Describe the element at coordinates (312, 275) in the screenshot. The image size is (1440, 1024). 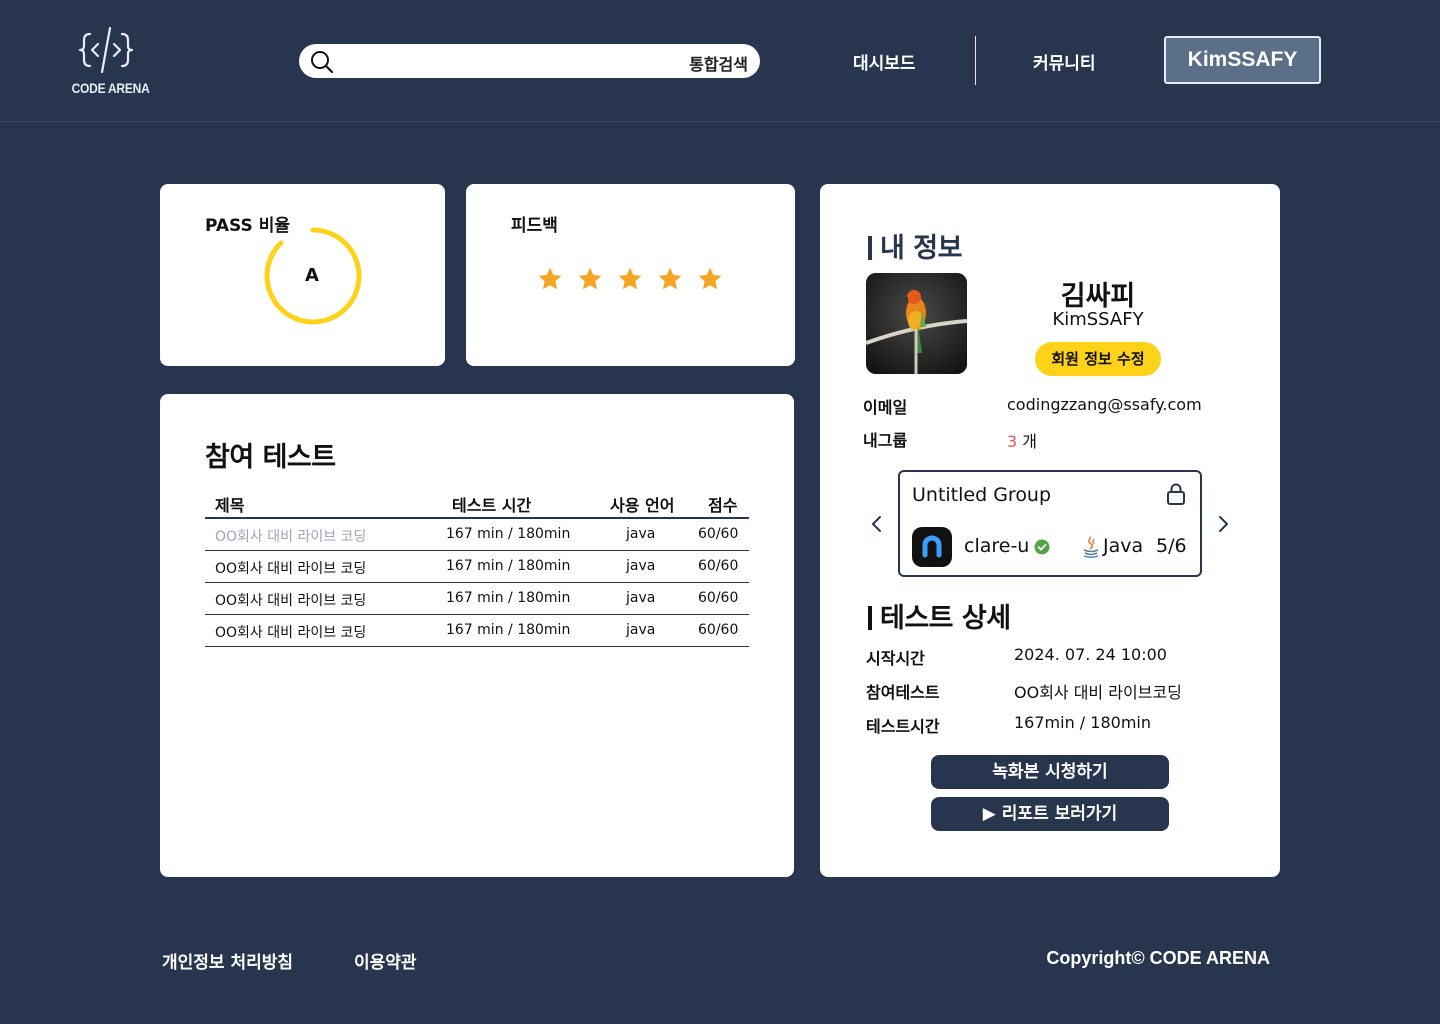
I see `pass-grade: A` at that location.